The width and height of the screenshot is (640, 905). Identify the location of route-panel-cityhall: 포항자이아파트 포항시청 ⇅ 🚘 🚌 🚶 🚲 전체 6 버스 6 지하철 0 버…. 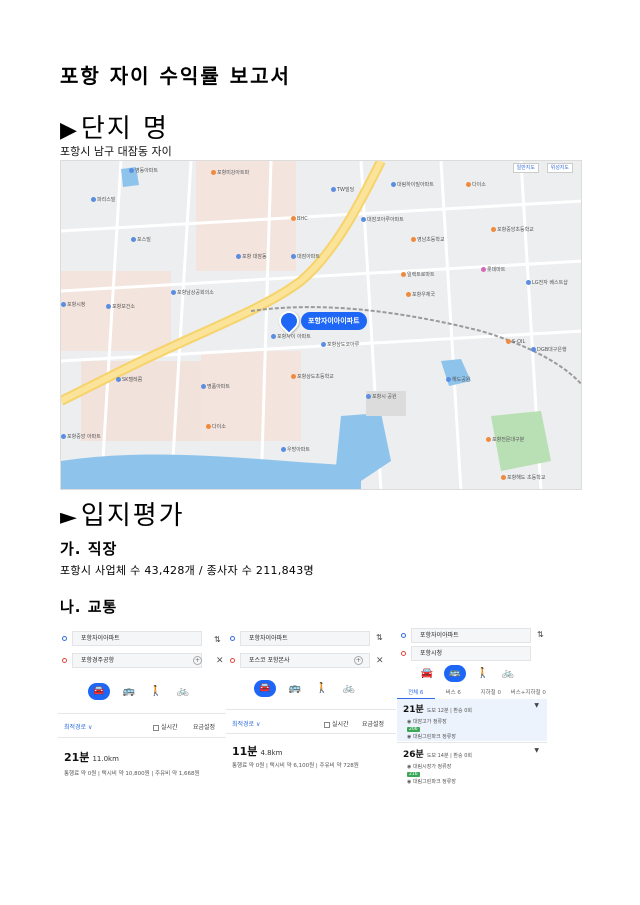
(472, 705).